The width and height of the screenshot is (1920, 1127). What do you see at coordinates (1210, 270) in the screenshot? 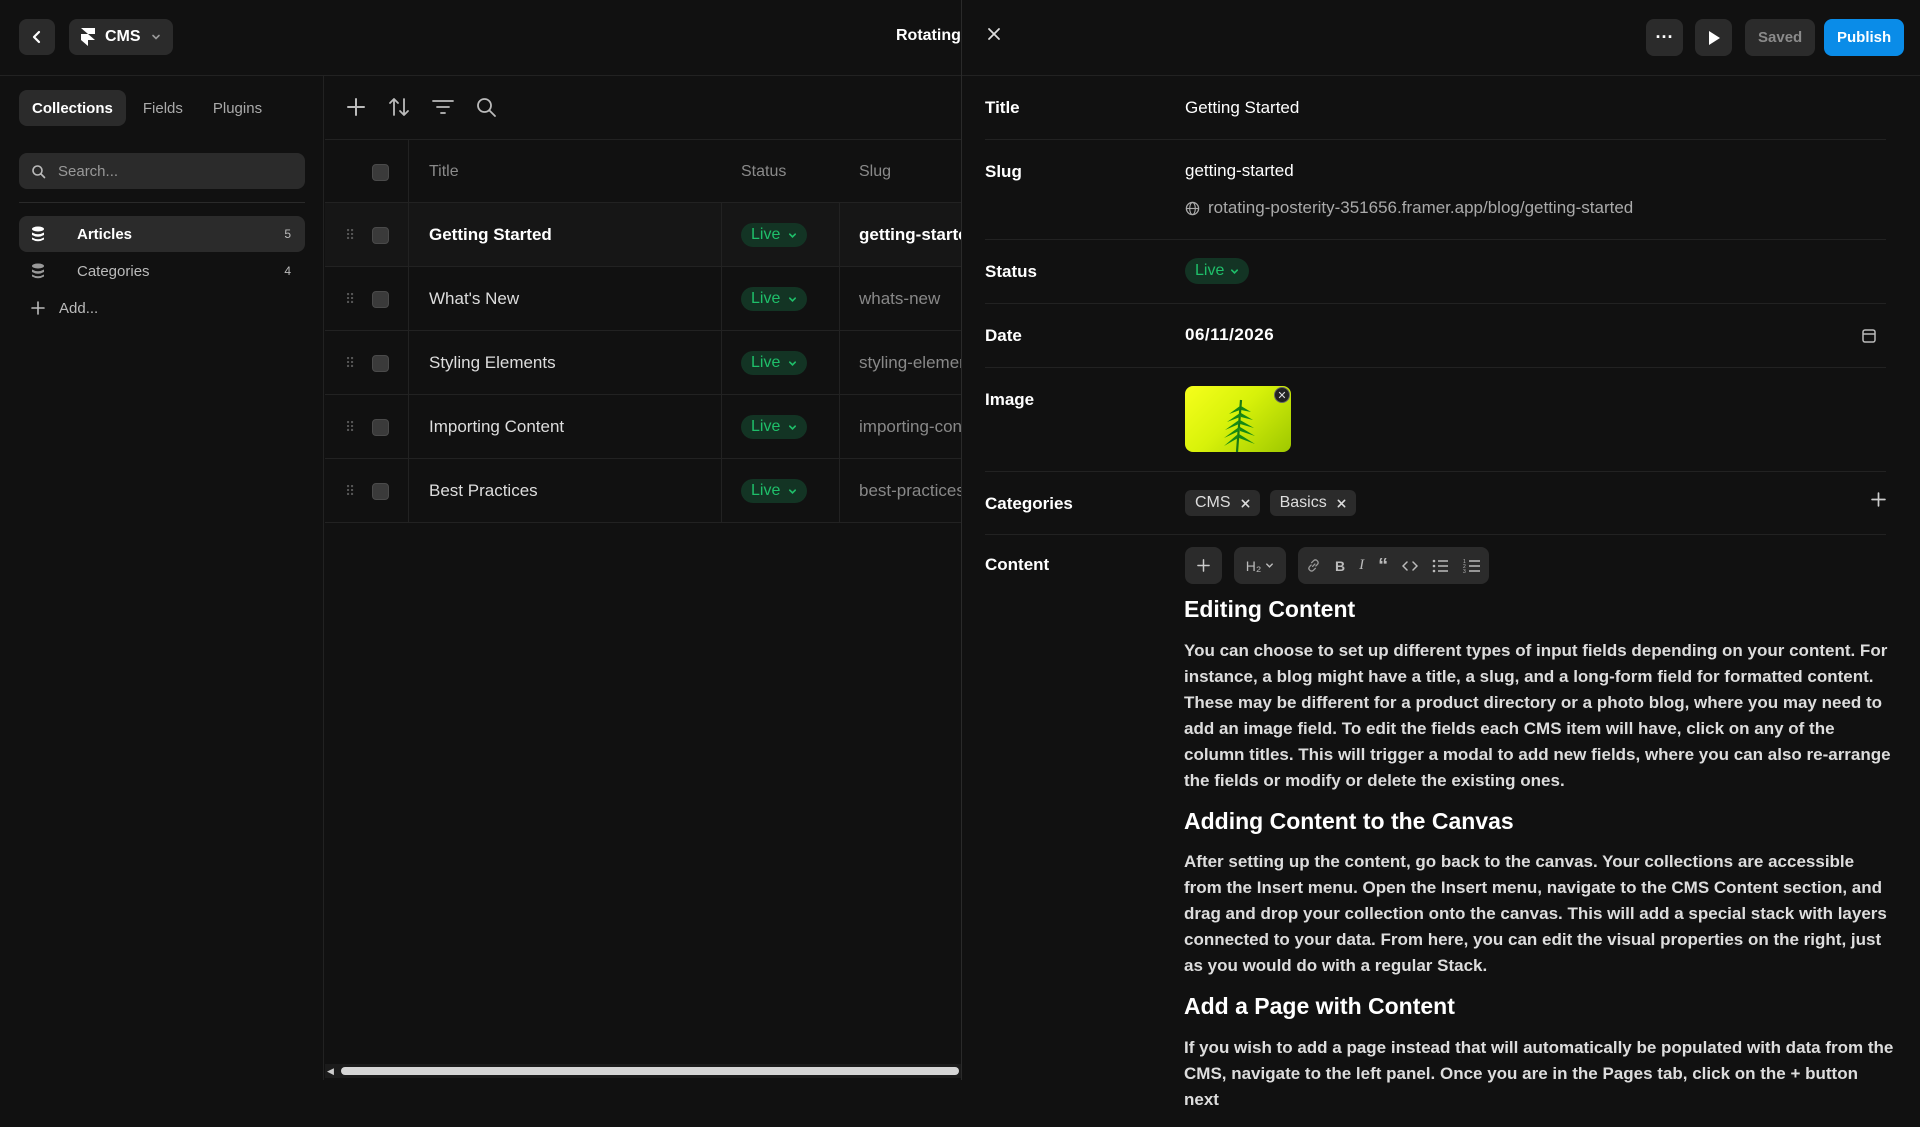
I see `status-value: Live` at bounding box center [1210, 270].